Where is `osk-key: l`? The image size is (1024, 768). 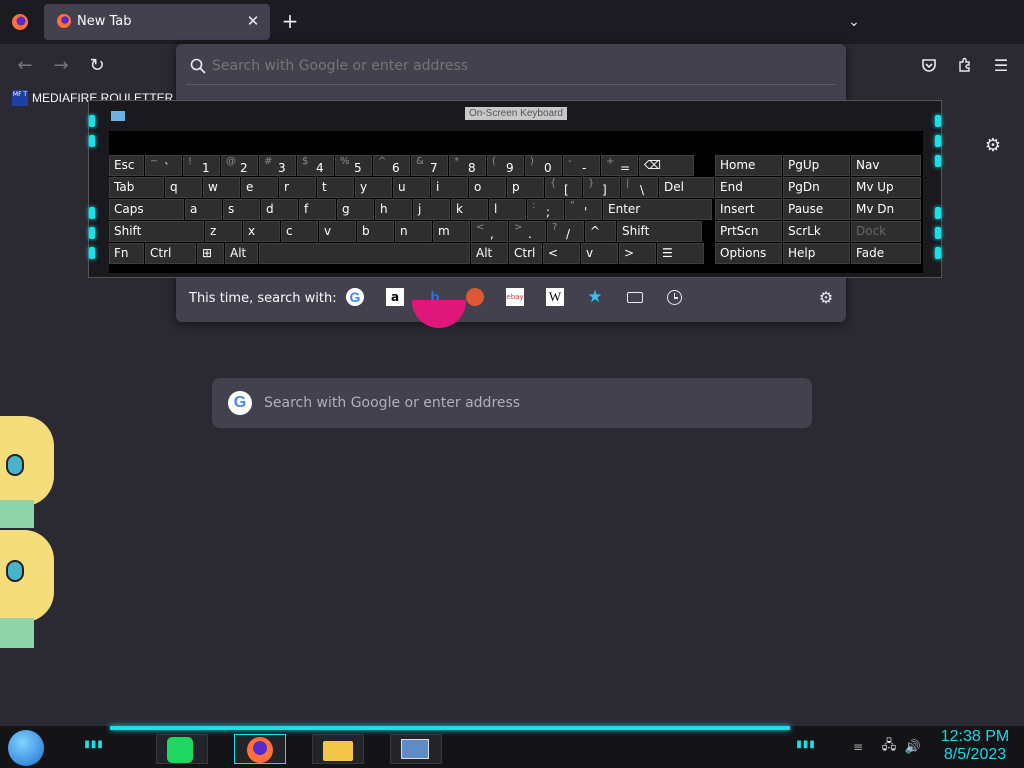
osk-key: l is located at coordinates (507, 209).